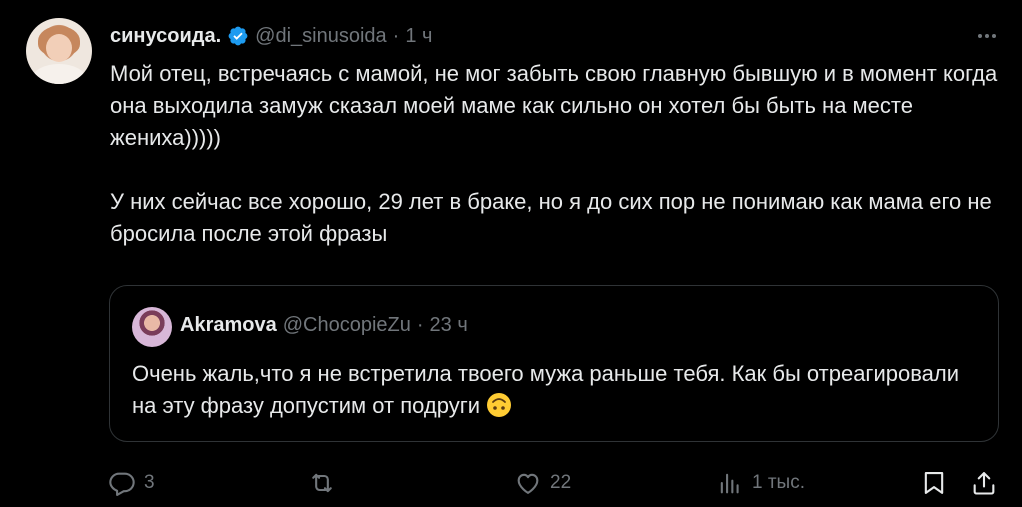 The width and height of the screenshot is (1022, 507). I want to click on bookmark-button, so click(934, 483).